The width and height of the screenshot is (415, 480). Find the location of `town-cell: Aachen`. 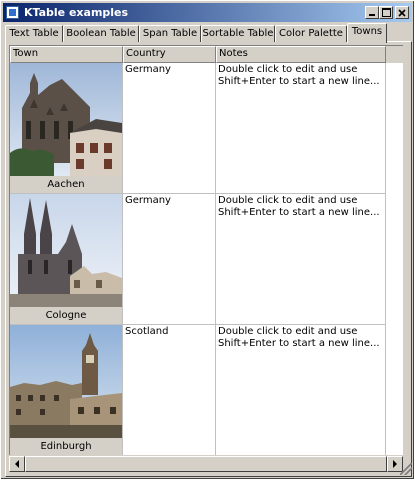

town-cell: Aachen is located at coordinates (66, 128).